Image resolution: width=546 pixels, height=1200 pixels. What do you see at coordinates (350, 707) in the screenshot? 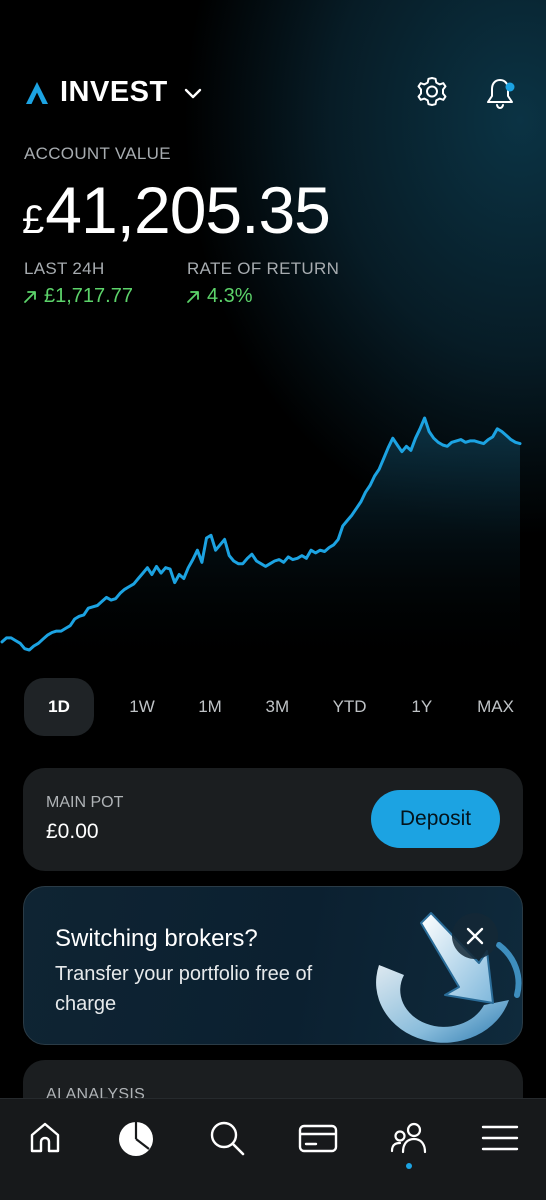
I see `range-ytd: YTD` at bounding box center [350, 707].